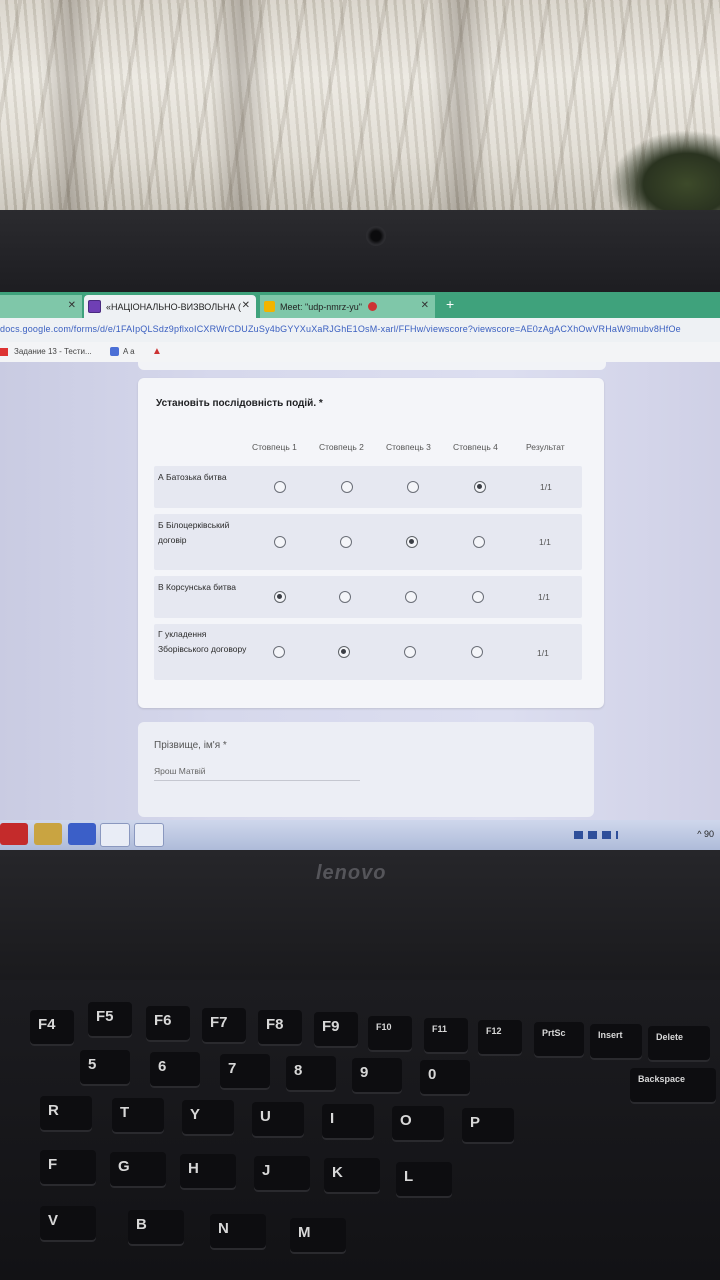 This screenshot has width=720, height=1280. What do you see at coordinates (68, 1224) in the screenshot?
I see `keyboard-key: V` at bounding box center [68, 1224].